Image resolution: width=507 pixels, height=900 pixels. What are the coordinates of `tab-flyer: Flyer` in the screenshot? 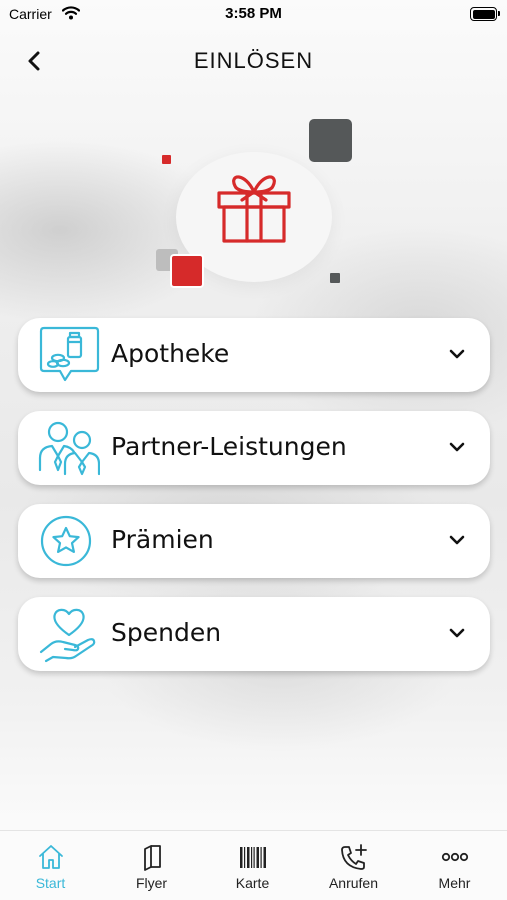 It's located at (151, 865).